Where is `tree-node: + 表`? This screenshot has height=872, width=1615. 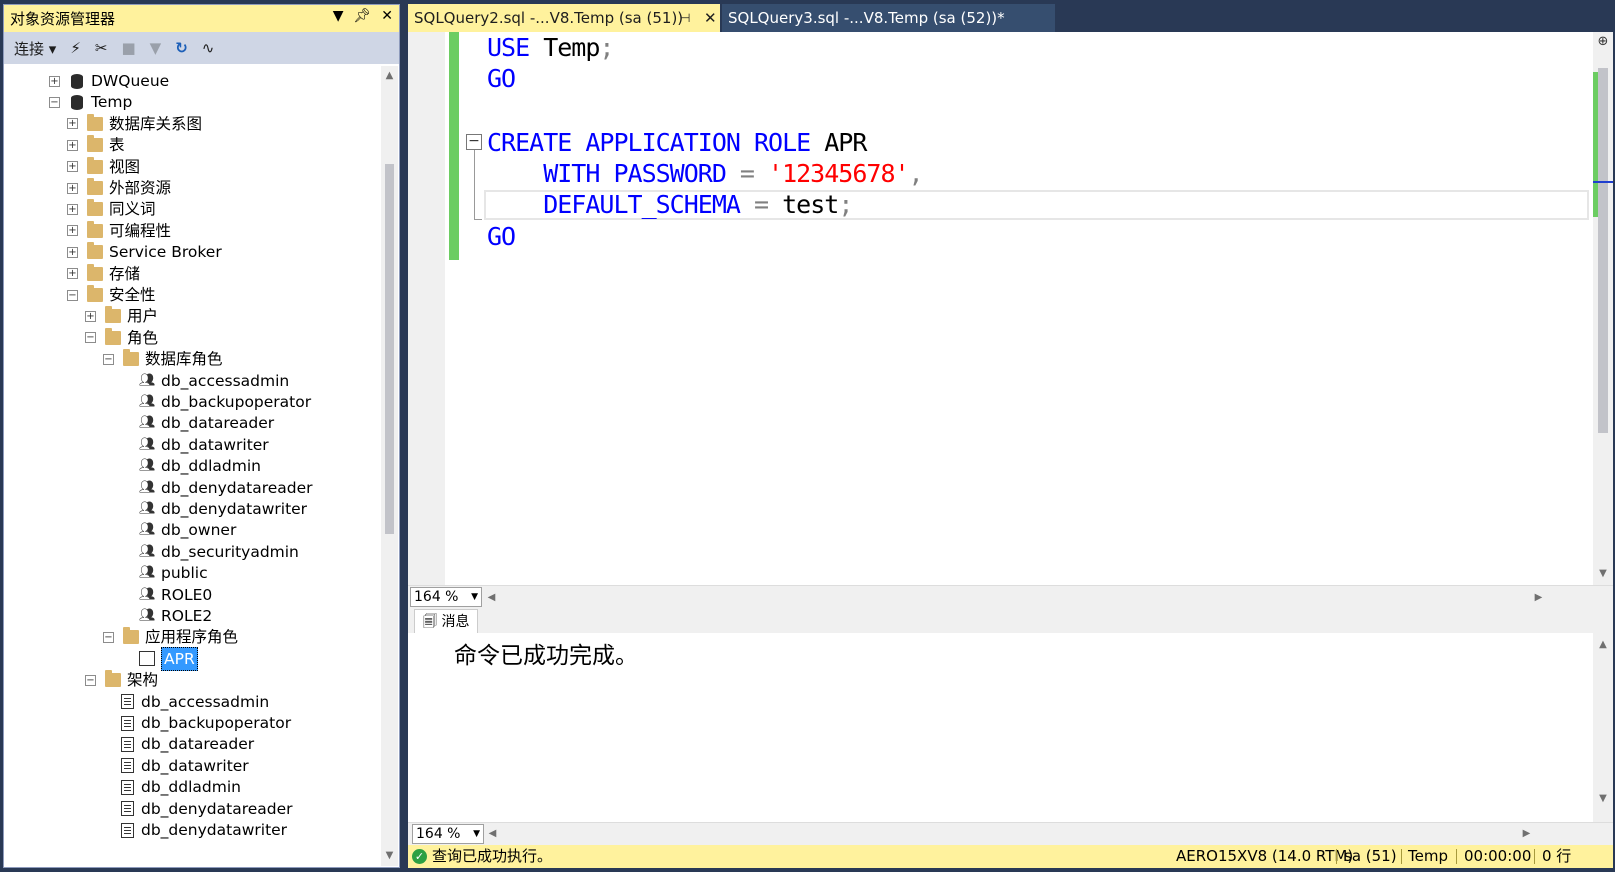
tree-node: + 表 is located at coordinates (96, 145).